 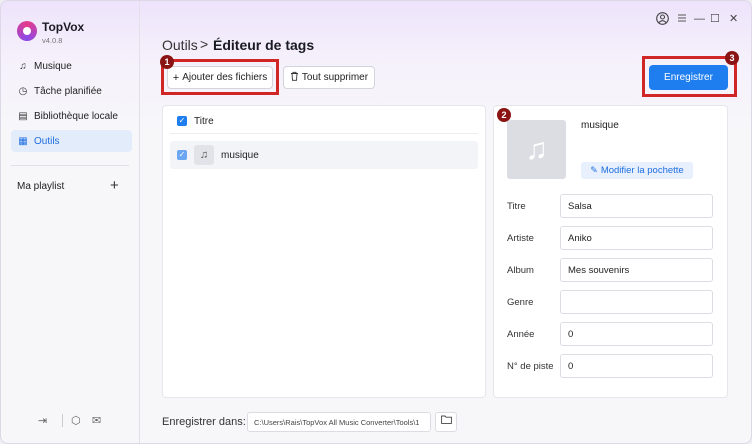 What do you see at coordinates (335, 77) in the screenshot?
I see `delete-all-label: Tout supprimer` at bounding box center [335, 77].